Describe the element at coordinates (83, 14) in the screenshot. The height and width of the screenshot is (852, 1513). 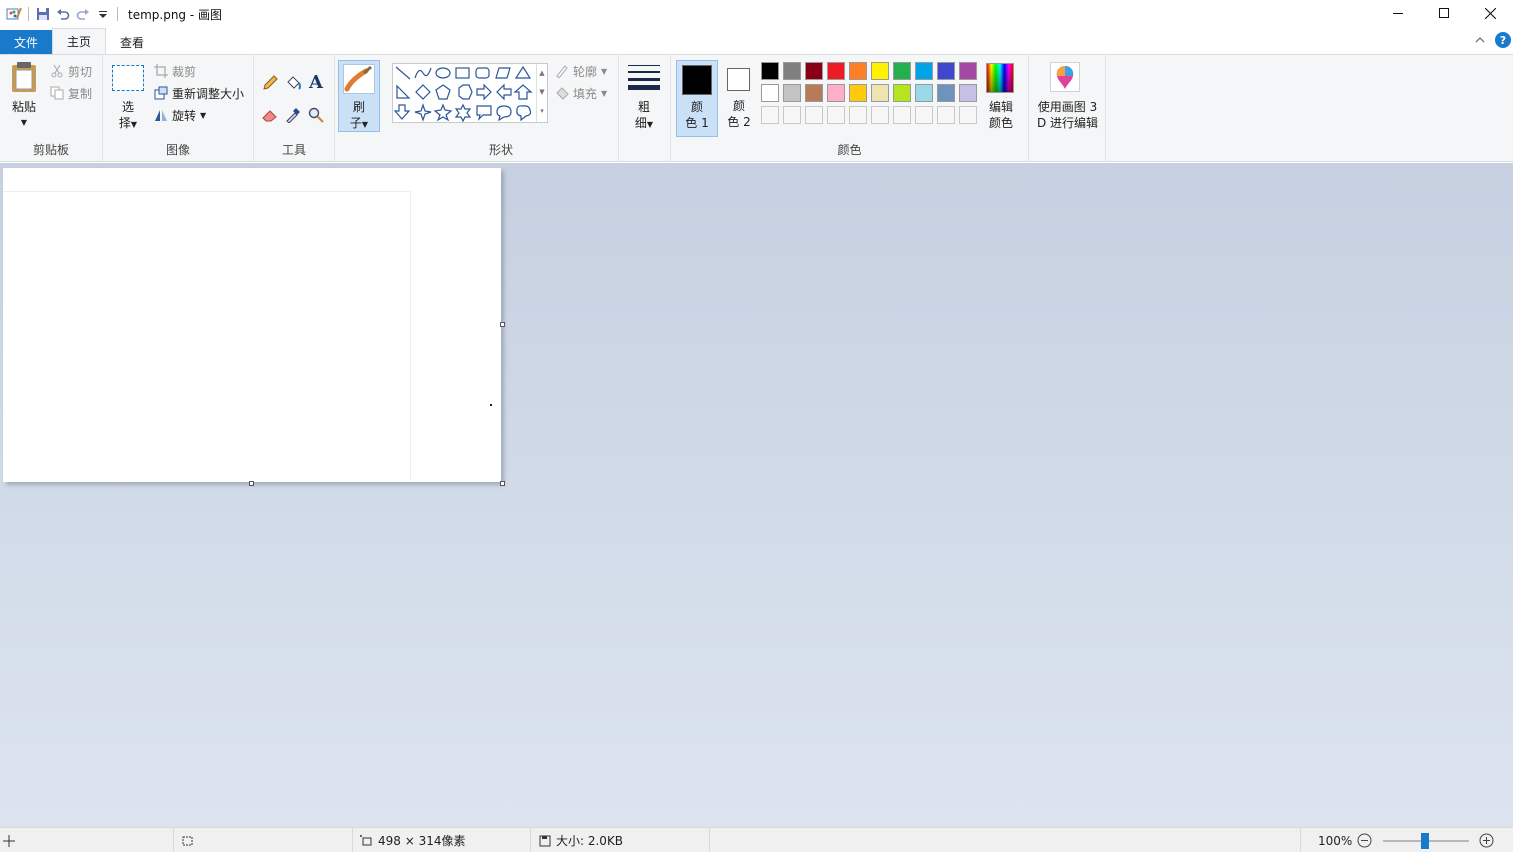
I see `redo-icon` at that location.